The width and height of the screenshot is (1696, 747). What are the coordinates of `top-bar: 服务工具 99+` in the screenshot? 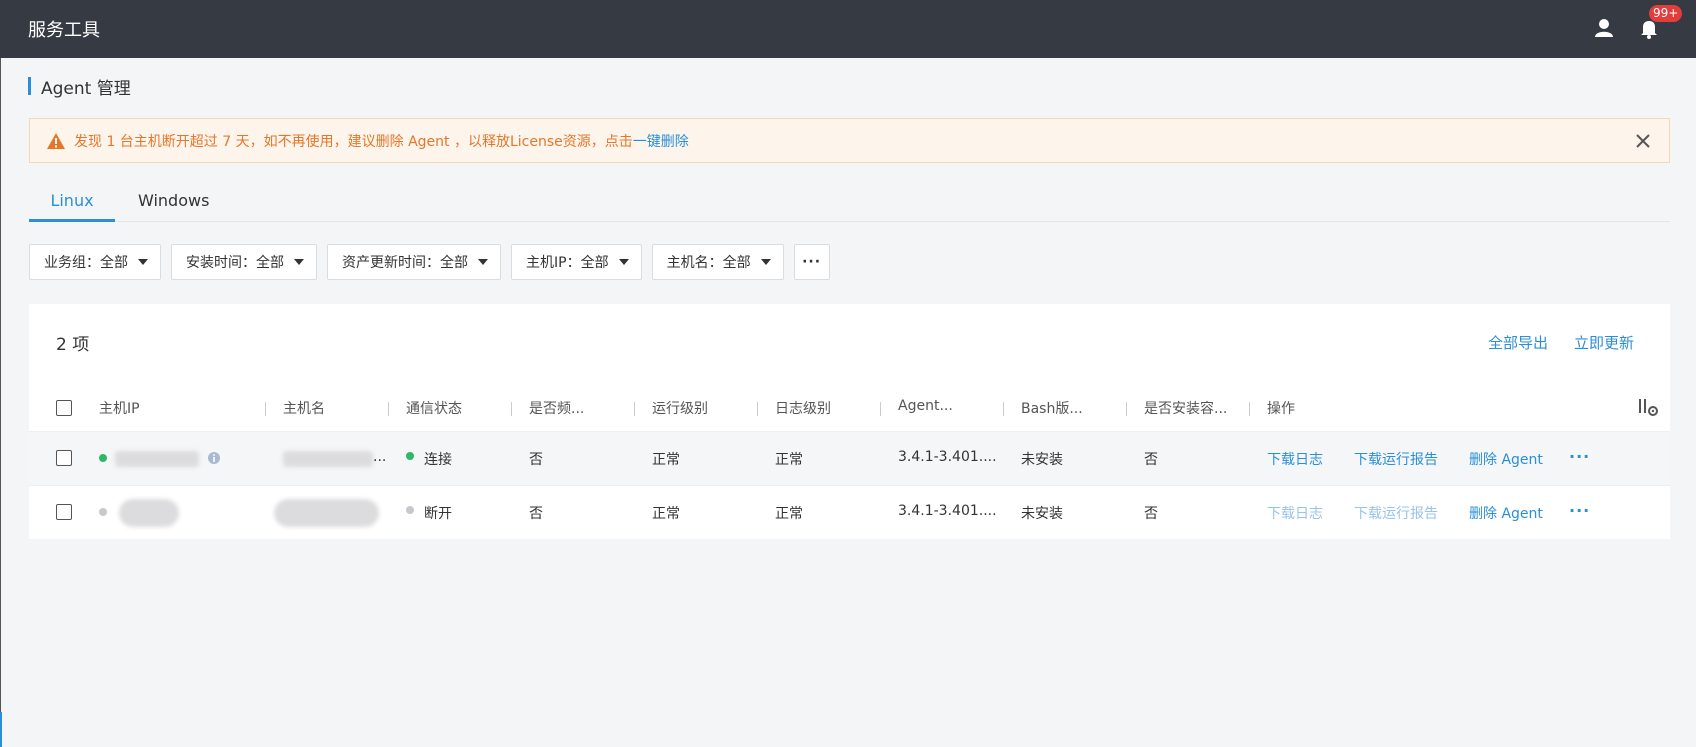 It's located at (848, 29).